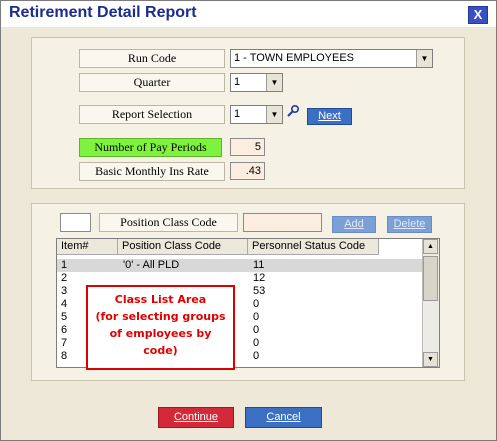 The image size is (497, 441). What do you see at coordinates (256, 82) in the screenshot?
I see `quarter-select: 1 ▼` at bounding box center [256, 82].